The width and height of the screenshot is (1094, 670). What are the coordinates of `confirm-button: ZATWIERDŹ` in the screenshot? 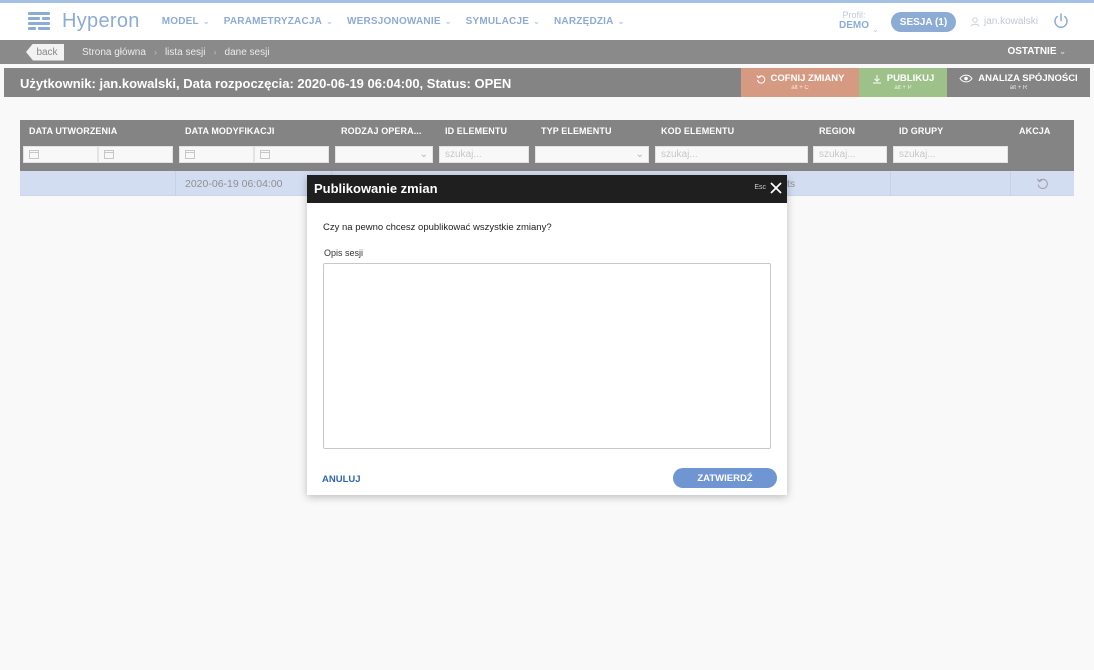 It's located at (725, 478).